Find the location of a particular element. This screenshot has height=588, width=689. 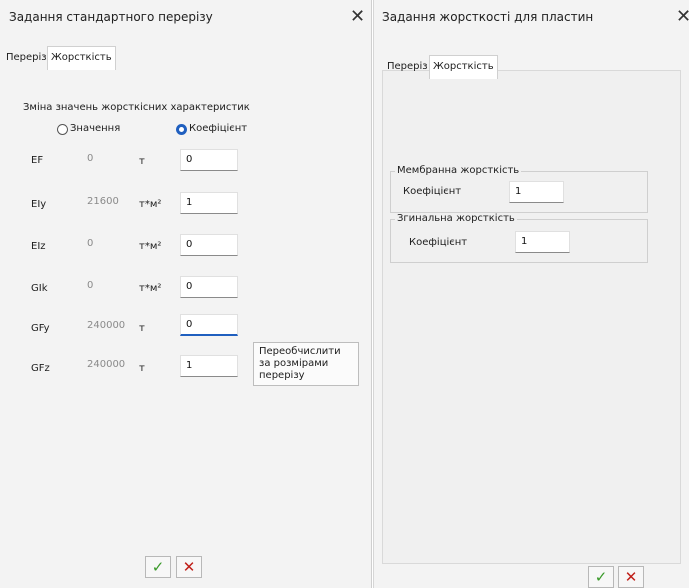

value-field-eiz: 0 is located at coordinates (109, 245).